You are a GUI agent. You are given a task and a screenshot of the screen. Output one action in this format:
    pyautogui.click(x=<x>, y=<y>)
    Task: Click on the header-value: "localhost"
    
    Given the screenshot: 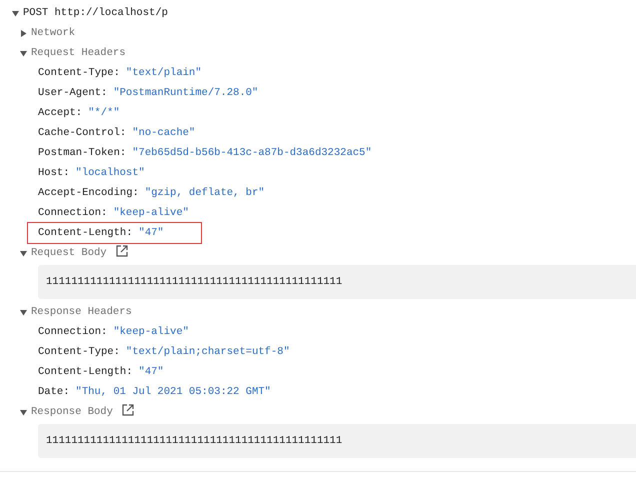 What is the action you would take?
    pyautogui.click(x=110, y=173)
    